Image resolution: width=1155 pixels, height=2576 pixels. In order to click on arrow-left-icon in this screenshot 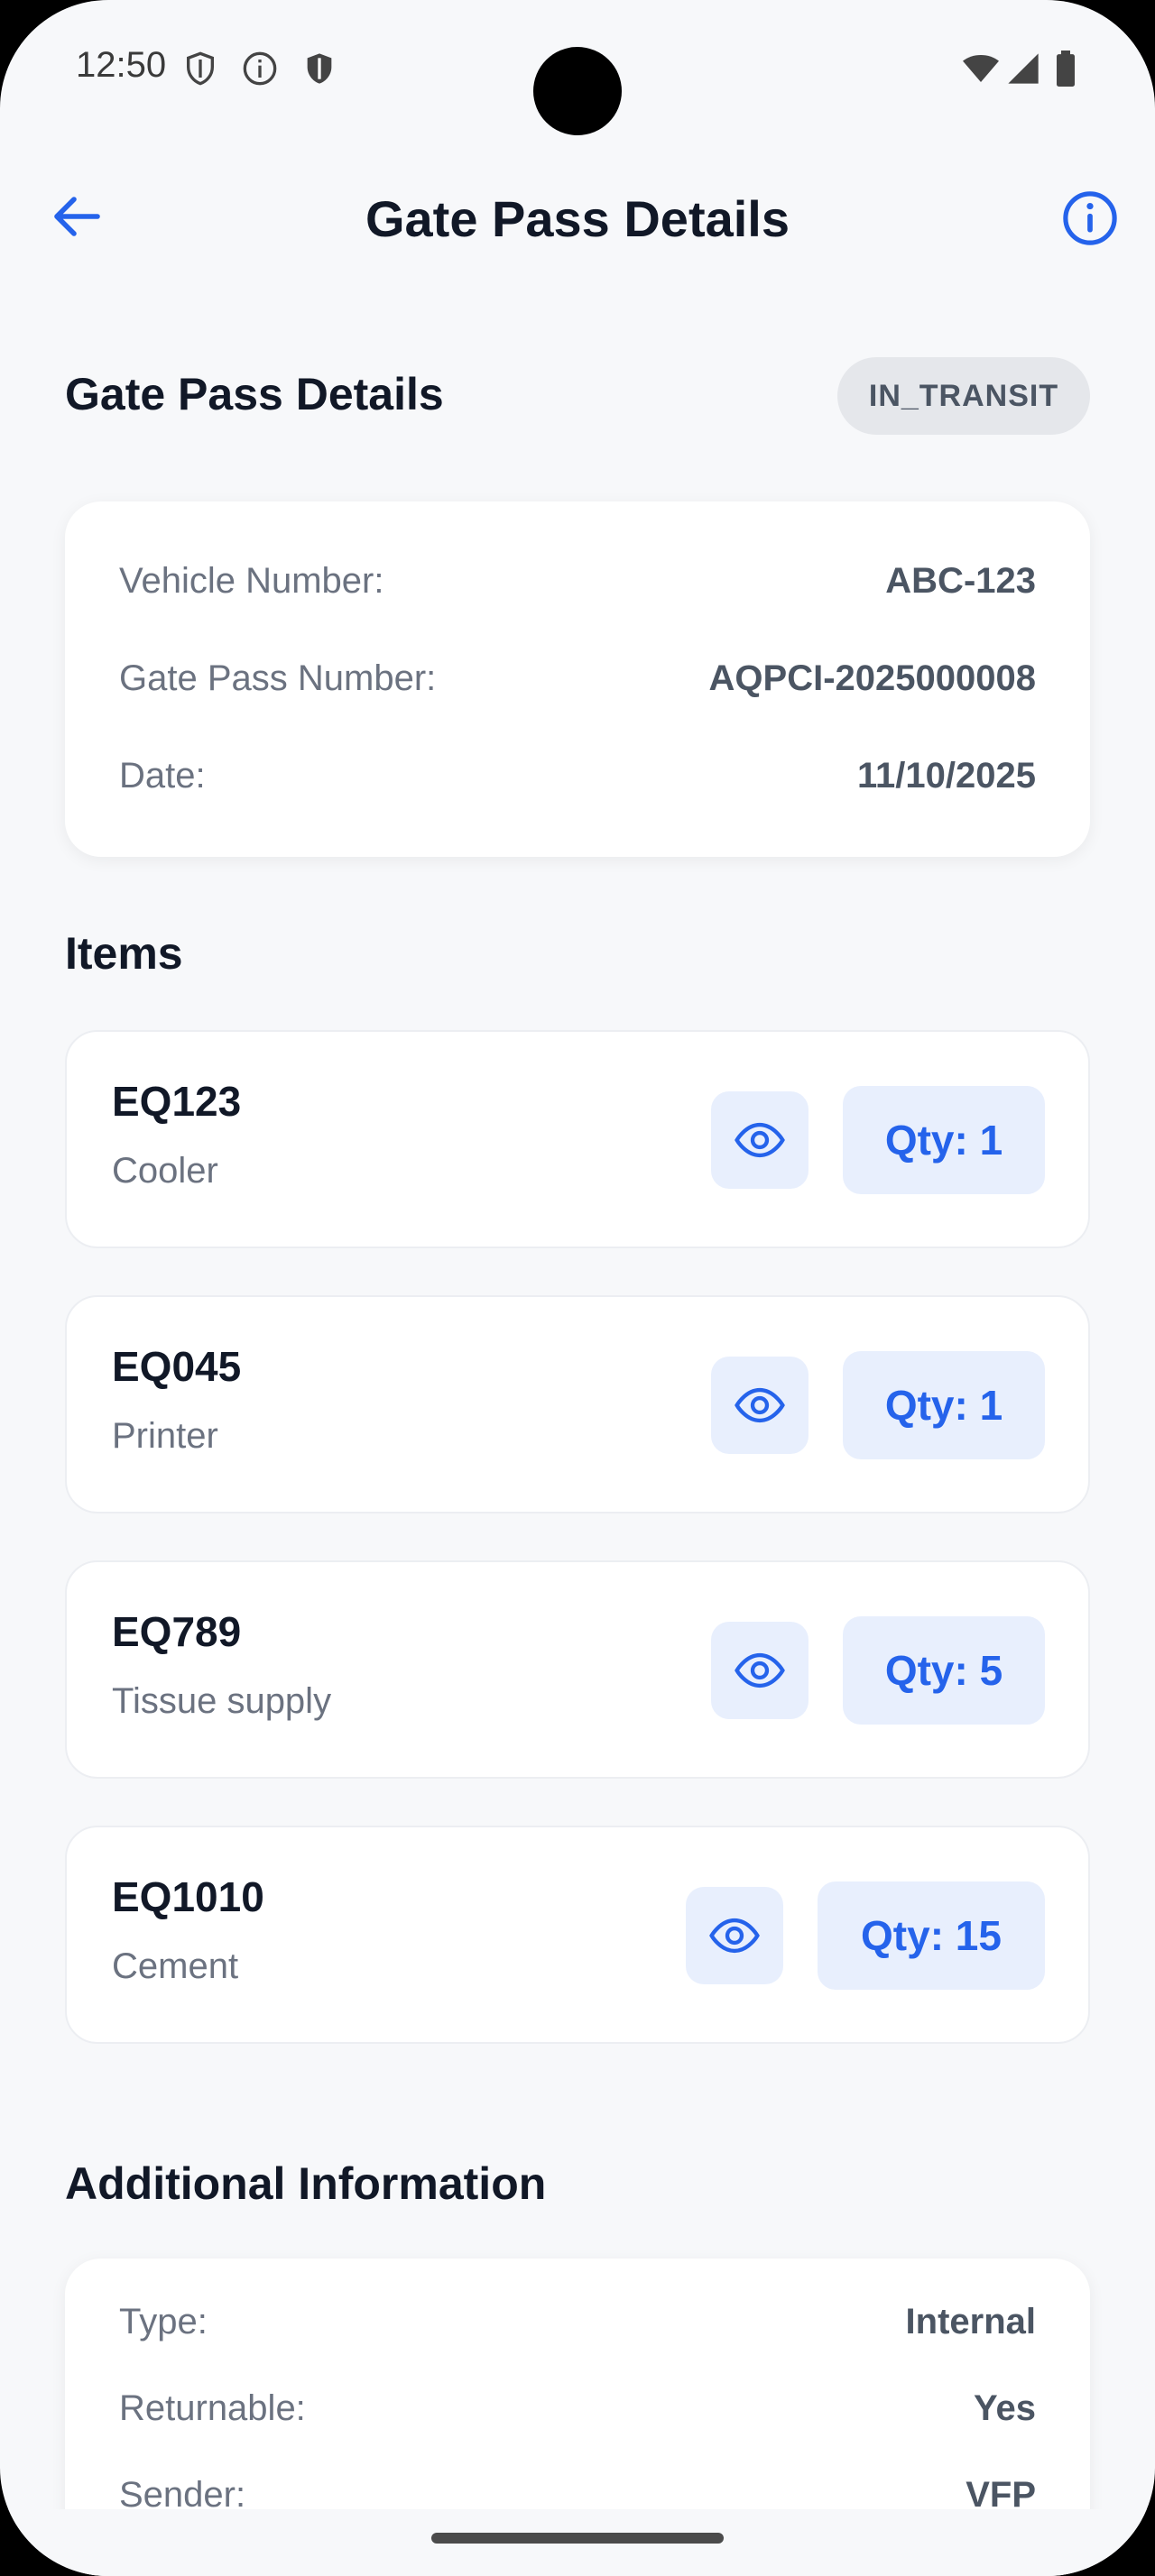, I will do `click(77, 217)`.